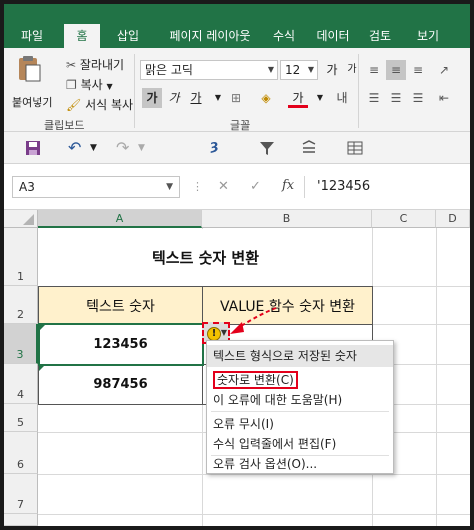 The height and width of the screenshot is (530, 474). I want to click on cell-header-a: 텍스트 숫자, so click(120, 305).